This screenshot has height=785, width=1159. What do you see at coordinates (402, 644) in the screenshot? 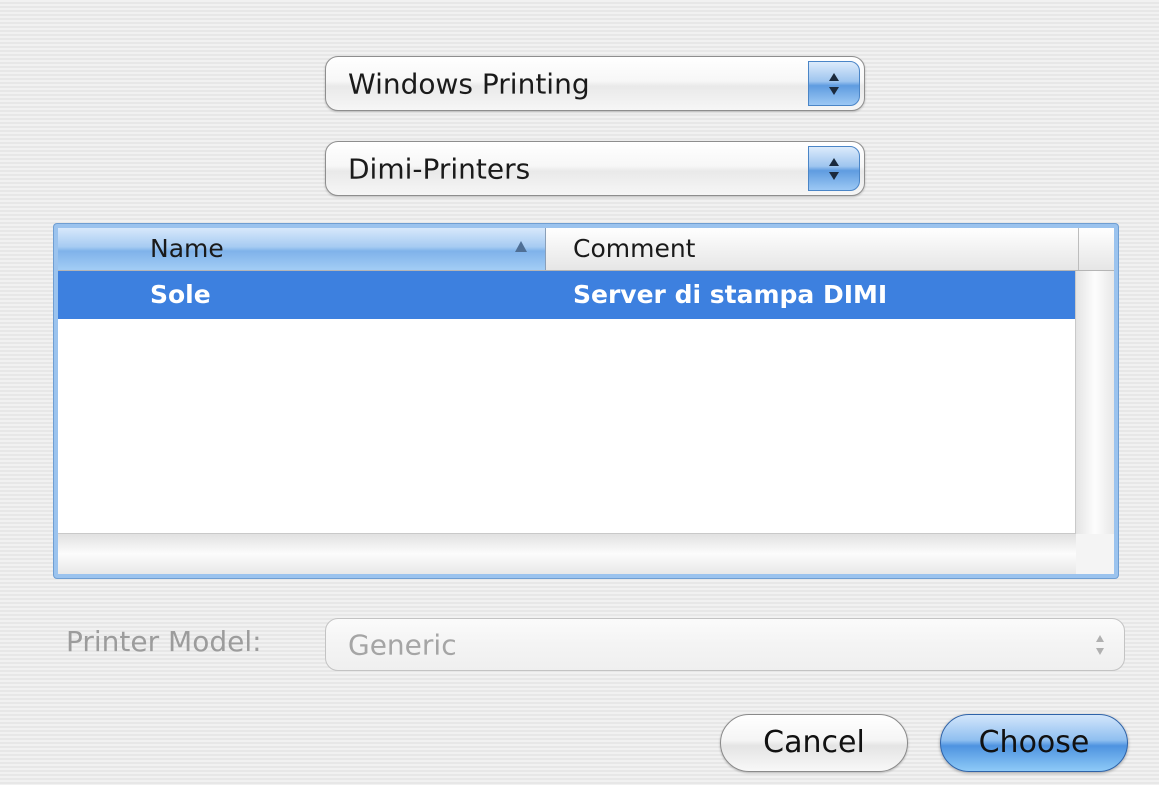
I see `printer-model-value: Generic` at bounding box center [402, 644].